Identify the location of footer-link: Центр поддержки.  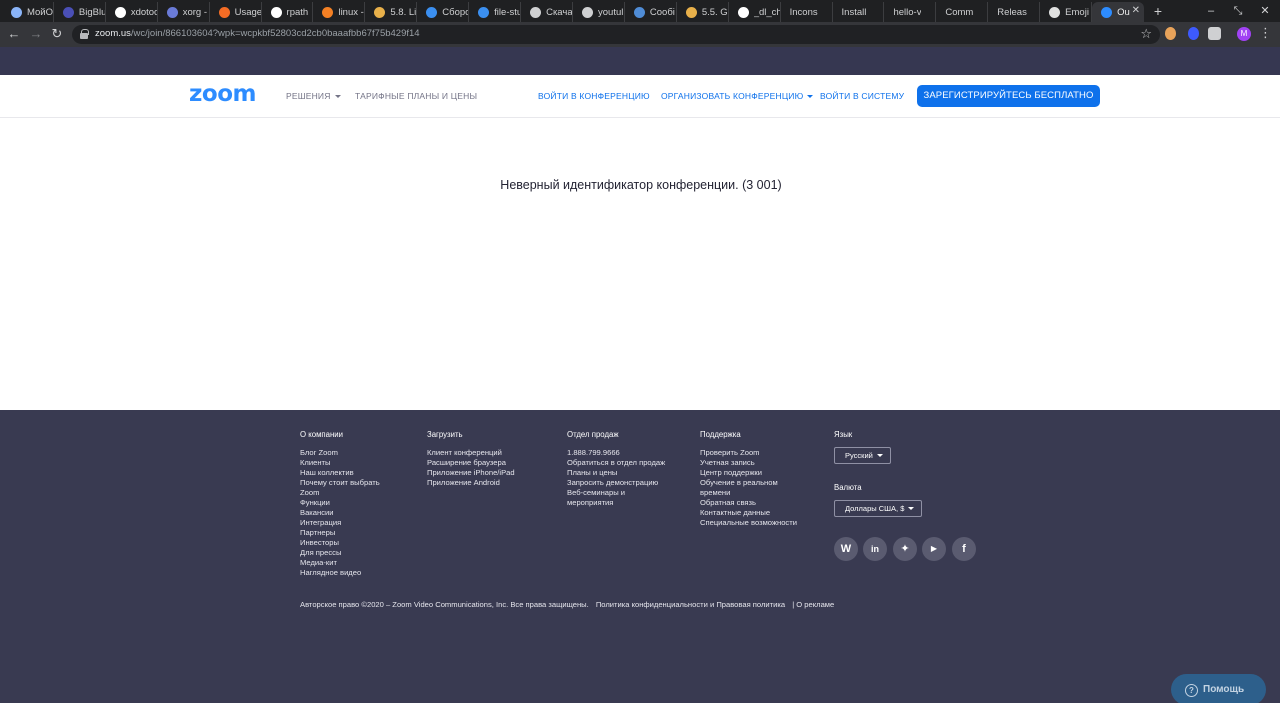
(748, 473).